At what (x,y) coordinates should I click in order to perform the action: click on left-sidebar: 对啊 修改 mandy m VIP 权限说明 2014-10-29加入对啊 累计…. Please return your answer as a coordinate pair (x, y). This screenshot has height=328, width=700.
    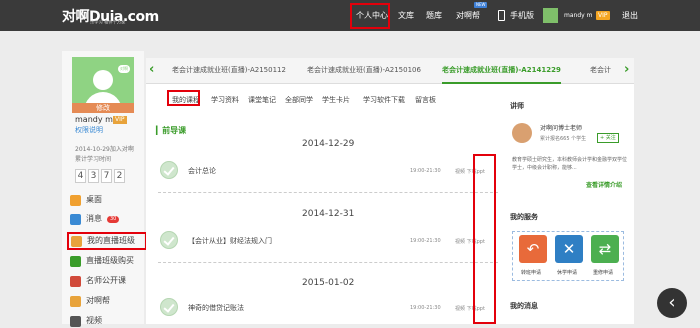
    Looking at the image, I should click on (104, 189).